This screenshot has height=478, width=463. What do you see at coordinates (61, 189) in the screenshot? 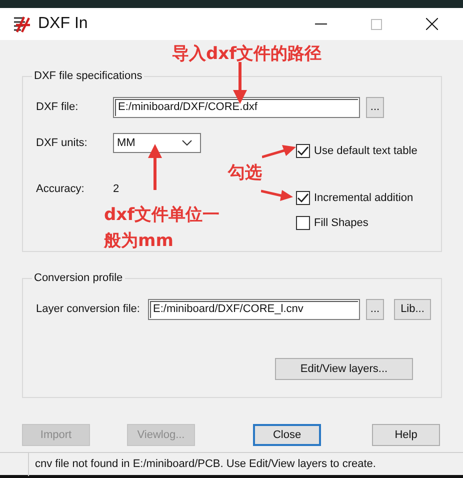
I see `field-label: Accuracy:` at bounding box center [61, 189].